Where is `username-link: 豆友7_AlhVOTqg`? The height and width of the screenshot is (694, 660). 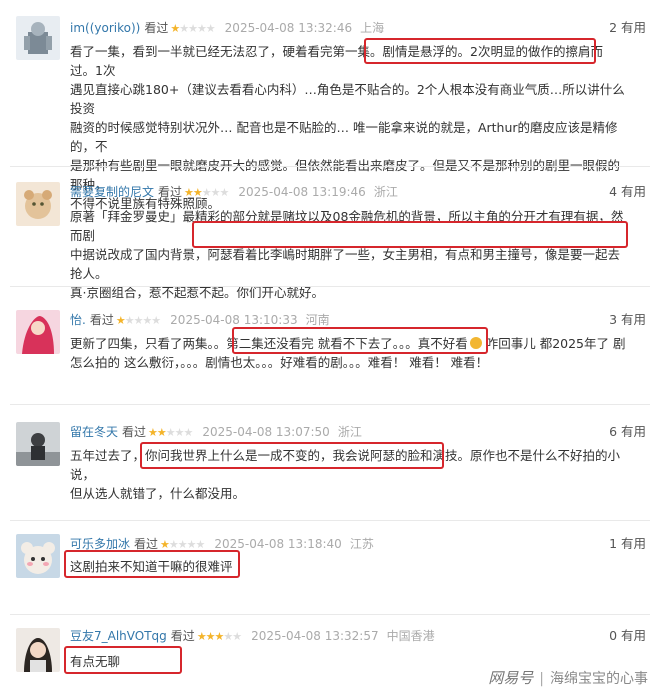
username-link: 豆友7_AlhVOTqg is located at coordinates (118, 636).